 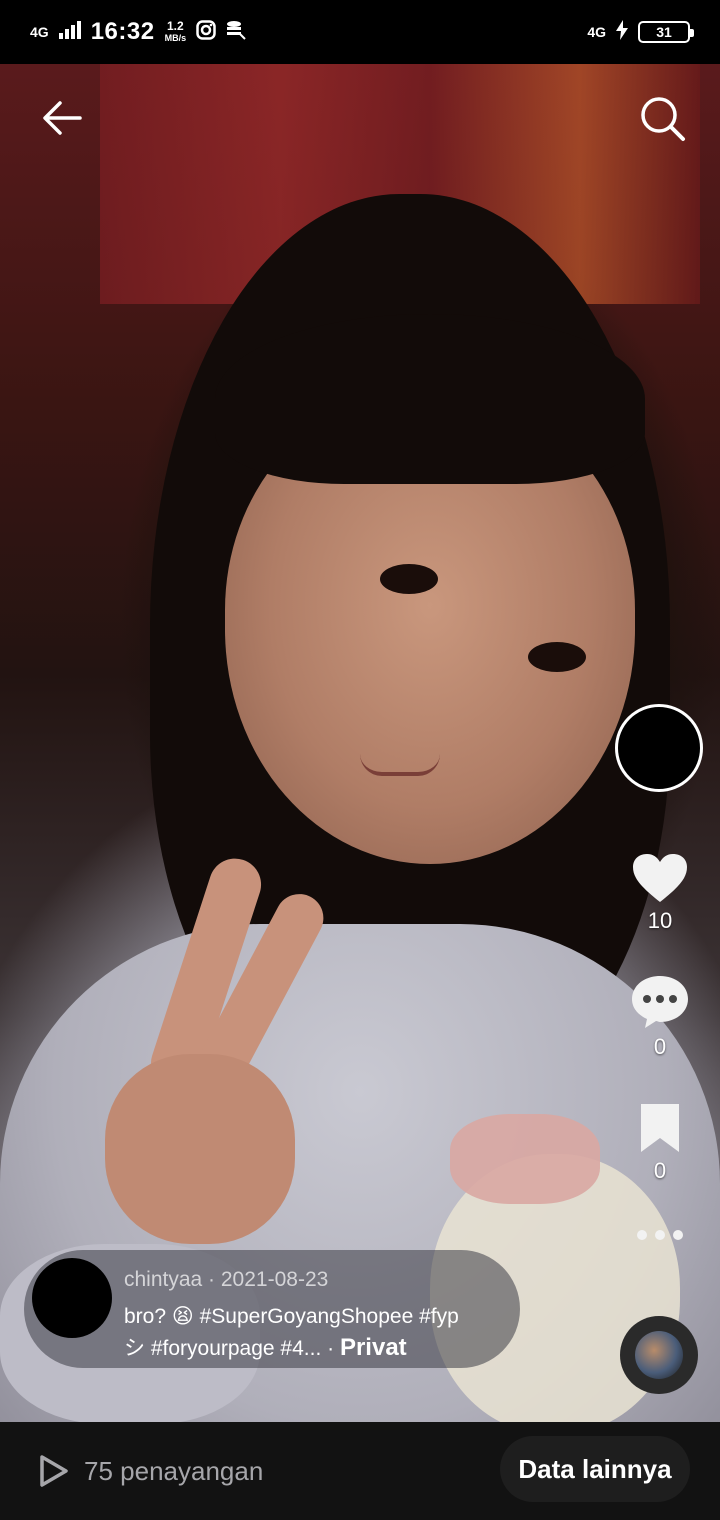 I want to click on arrow-left-icon, so click(x=62, y=118).